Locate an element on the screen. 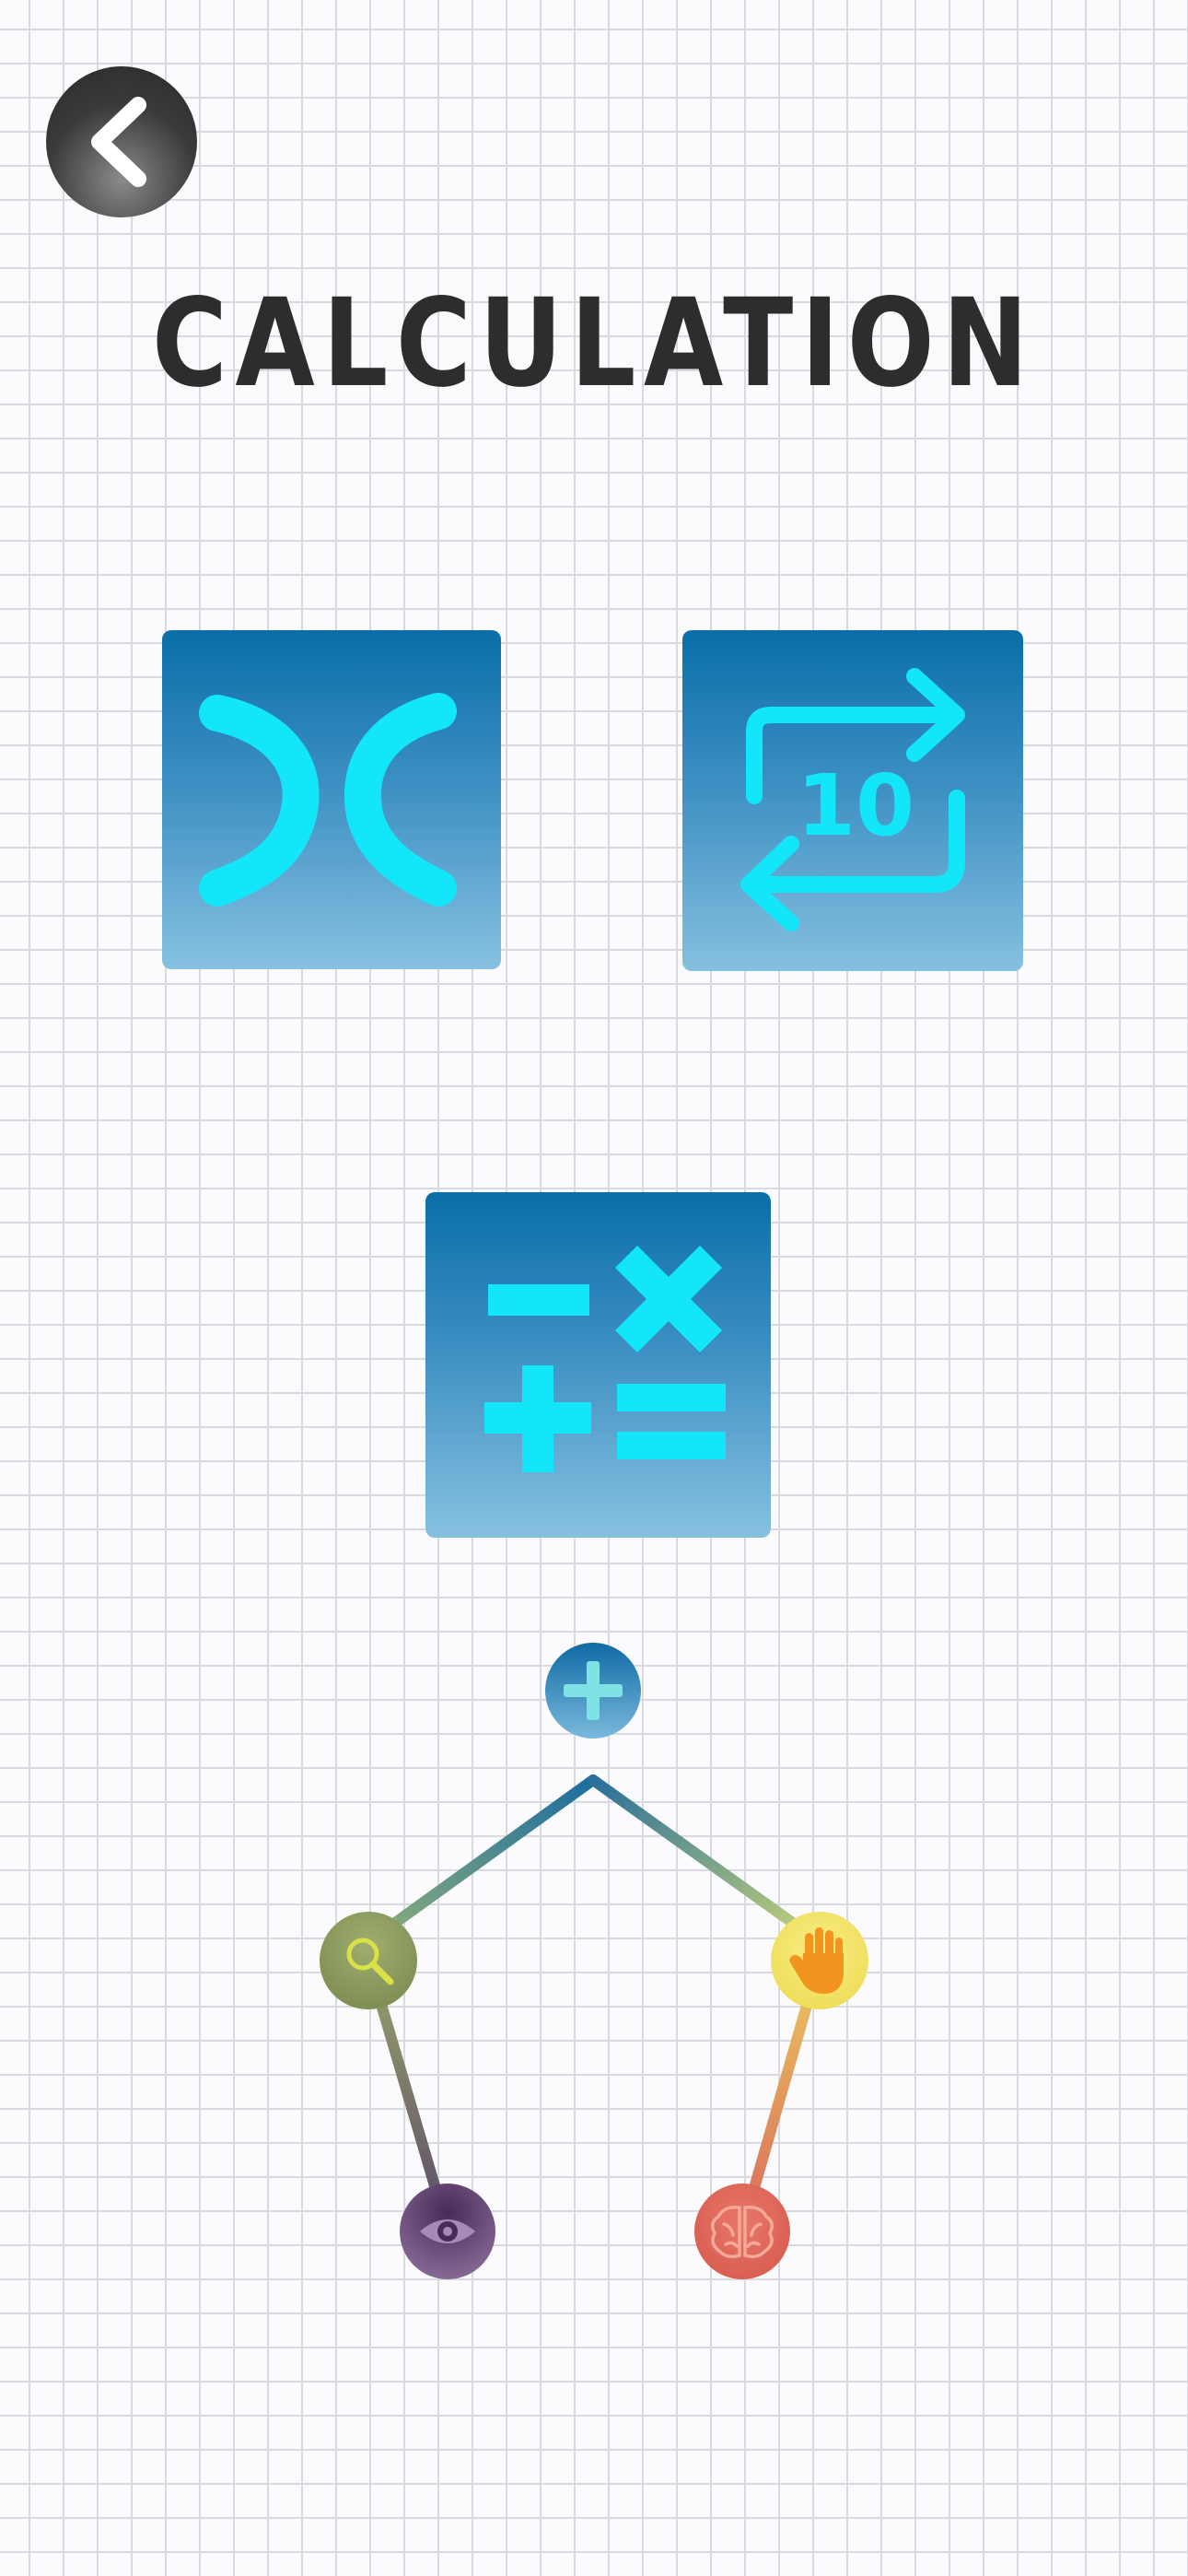  equals-symbol is located at coordinates (671, 1421).